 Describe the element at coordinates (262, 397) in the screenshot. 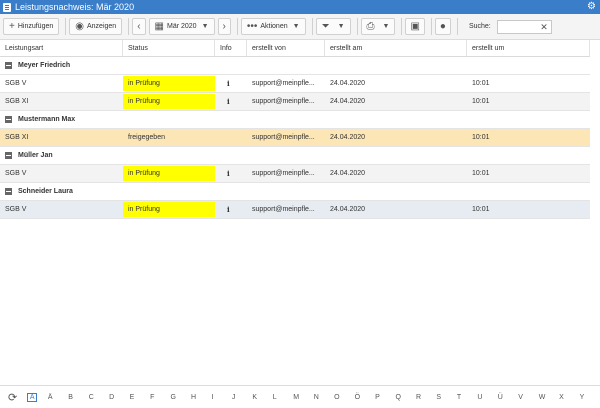

I see `letter-filter-k: K` at that location.